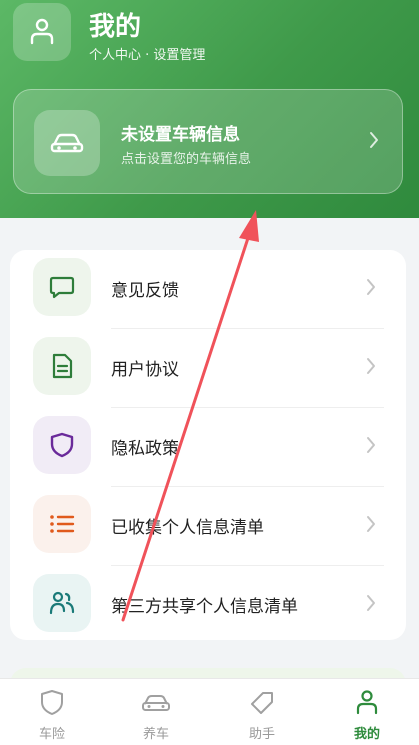 The width and height of the screenshot is (419, 745). I want to click on agreement-icon-box, so click(62, 366).